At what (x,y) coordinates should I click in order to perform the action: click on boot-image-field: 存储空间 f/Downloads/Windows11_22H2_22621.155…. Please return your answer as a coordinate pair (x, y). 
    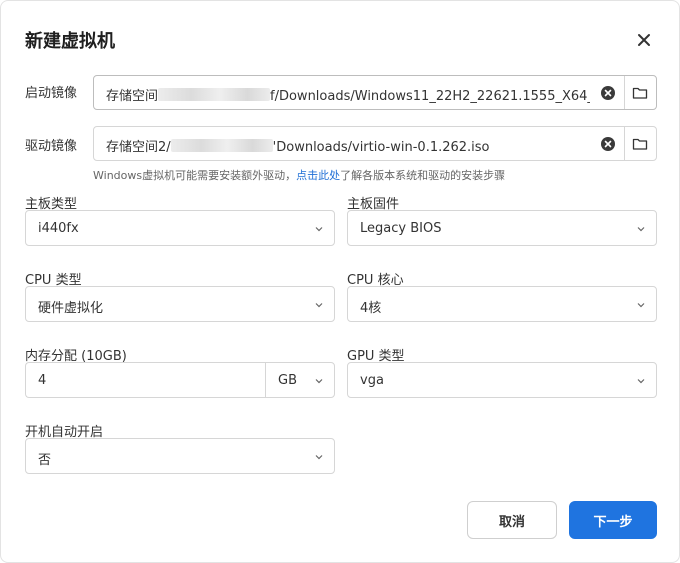
    Looking at the image, I should click on (375, 92).